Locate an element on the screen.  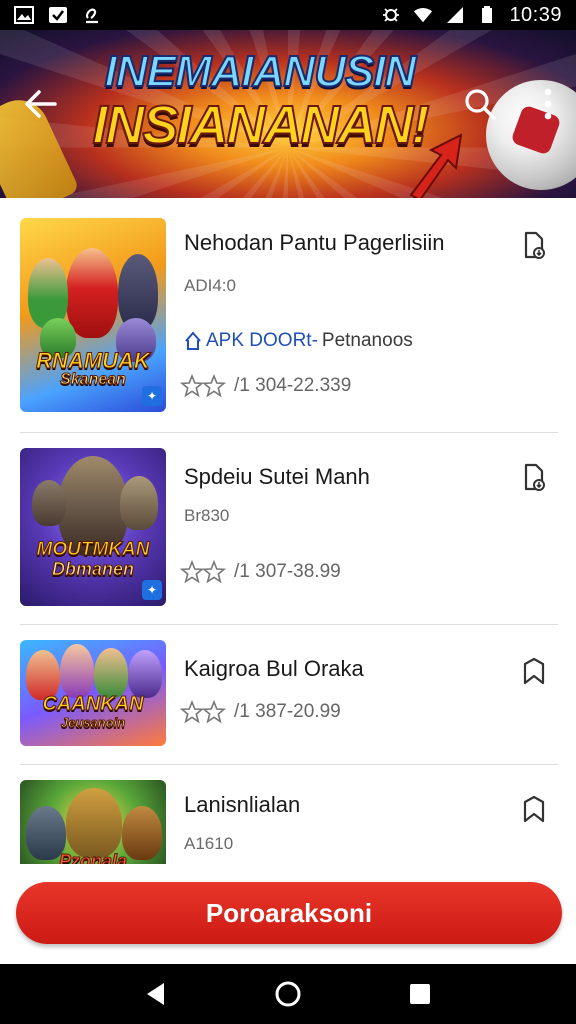
more-options-button is located at coordinates (548, 104).